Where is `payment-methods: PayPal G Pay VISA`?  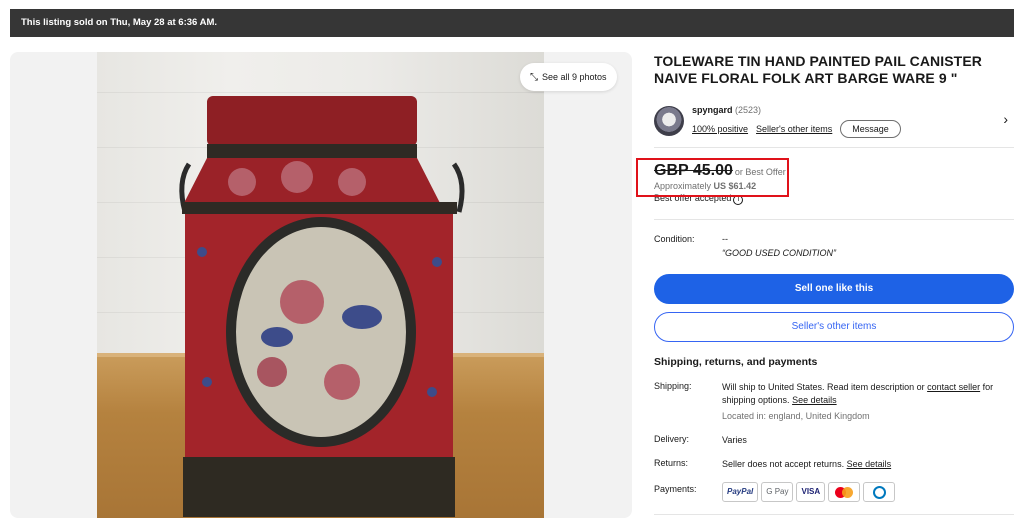 payment-methods: PayPal G Pay VISA is located at coordinates (809, 492).